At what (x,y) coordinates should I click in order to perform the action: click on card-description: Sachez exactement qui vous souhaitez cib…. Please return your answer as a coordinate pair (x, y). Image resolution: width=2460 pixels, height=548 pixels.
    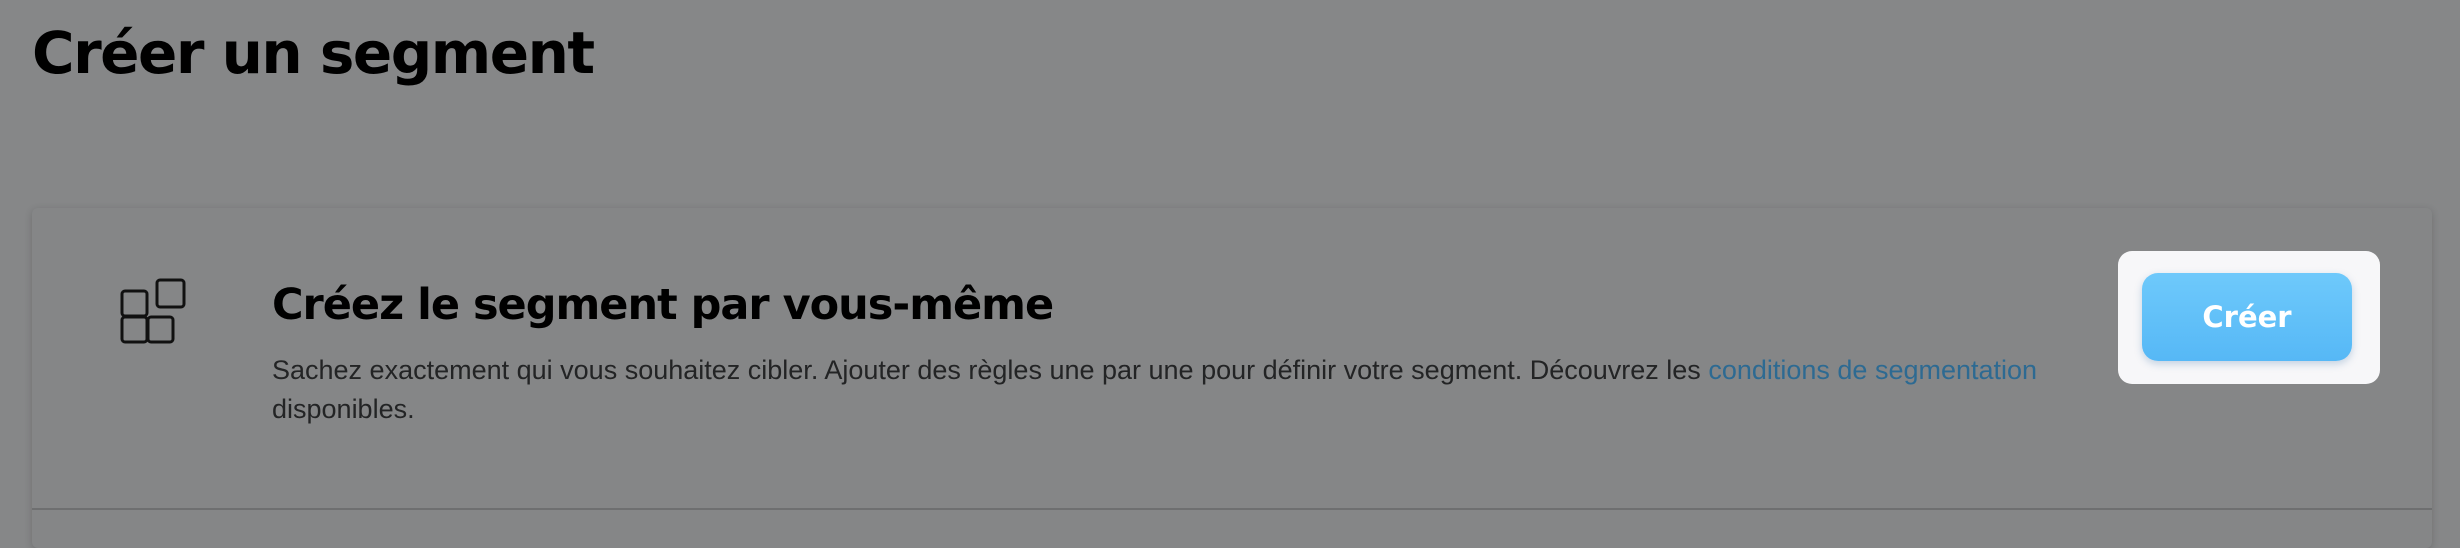
    Looking at the image, I should click on (1187, 390).